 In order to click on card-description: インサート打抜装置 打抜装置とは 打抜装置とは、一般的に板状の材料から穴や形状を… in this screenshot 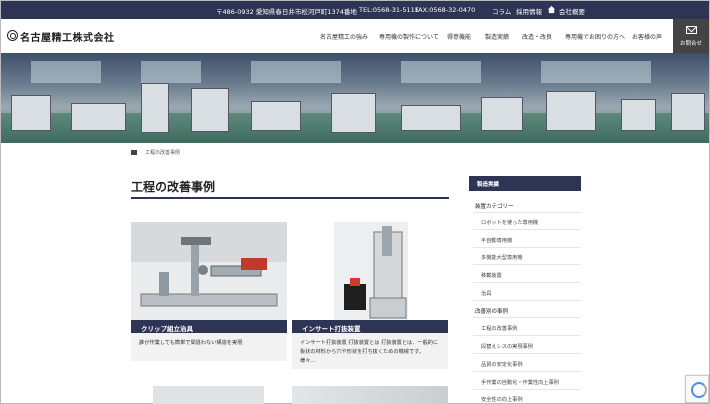, I will do `click(370, 351)`.